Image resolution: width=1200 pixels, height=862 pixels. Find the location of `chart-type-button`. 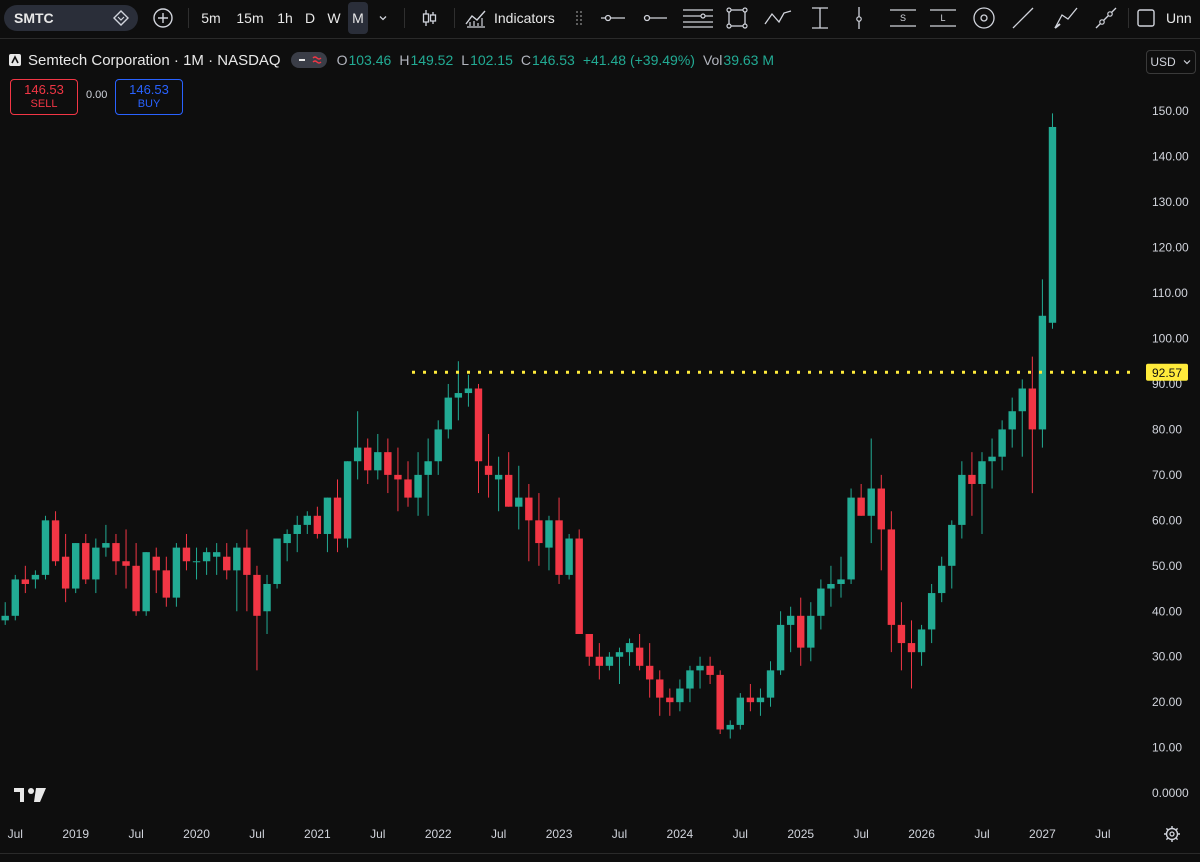

chart-type-button is located at coordinates (429, 18).